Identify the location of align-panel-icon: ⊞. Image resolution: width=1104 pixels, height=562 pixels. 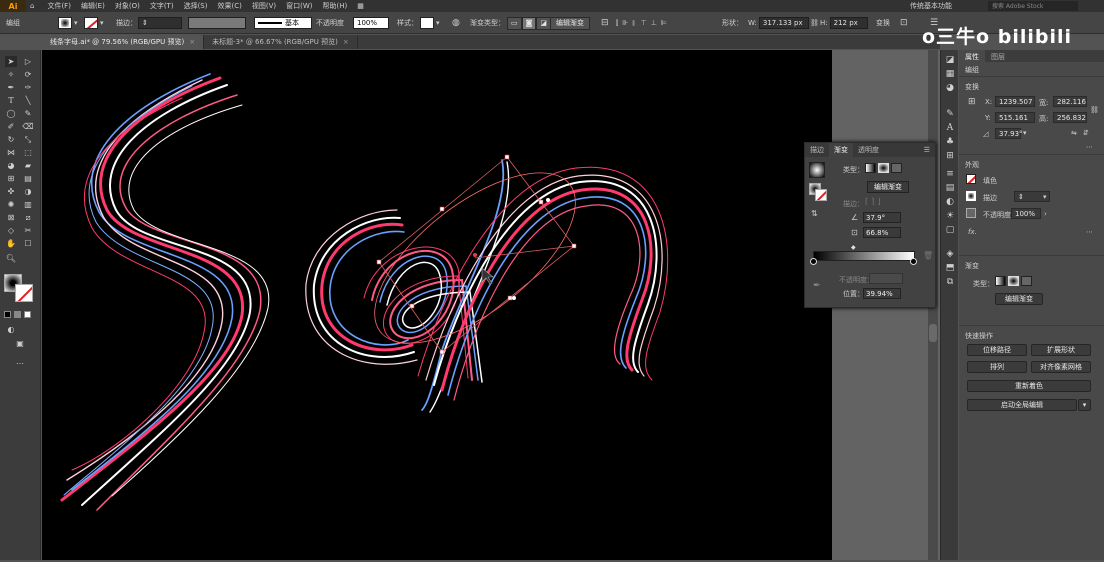
(950, 155).